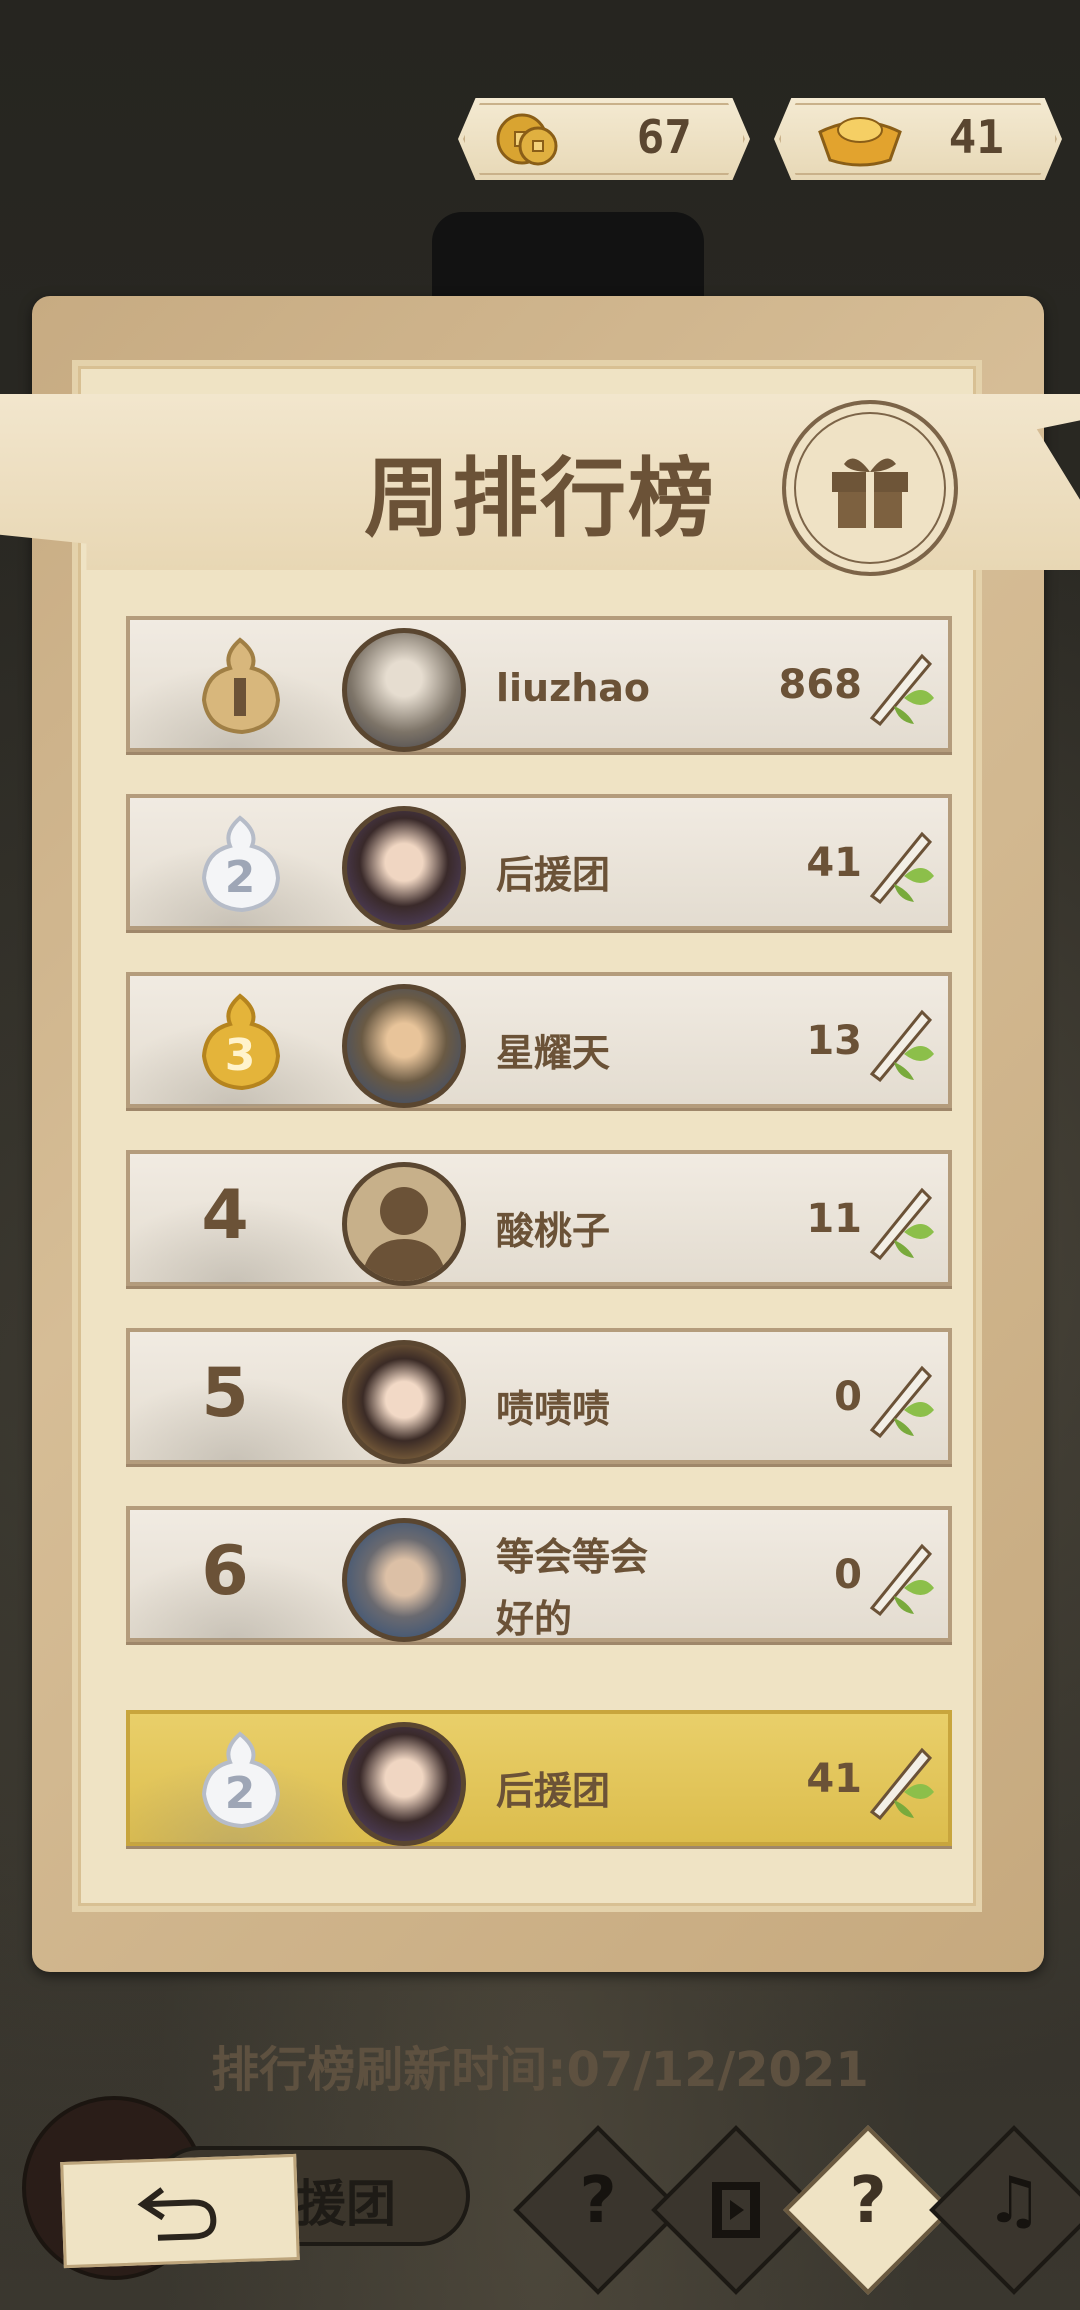  What do you see at coordinates (241, 686) in the screenshot?
I see `gold-medal-icon` at bounding box center [241, 686].